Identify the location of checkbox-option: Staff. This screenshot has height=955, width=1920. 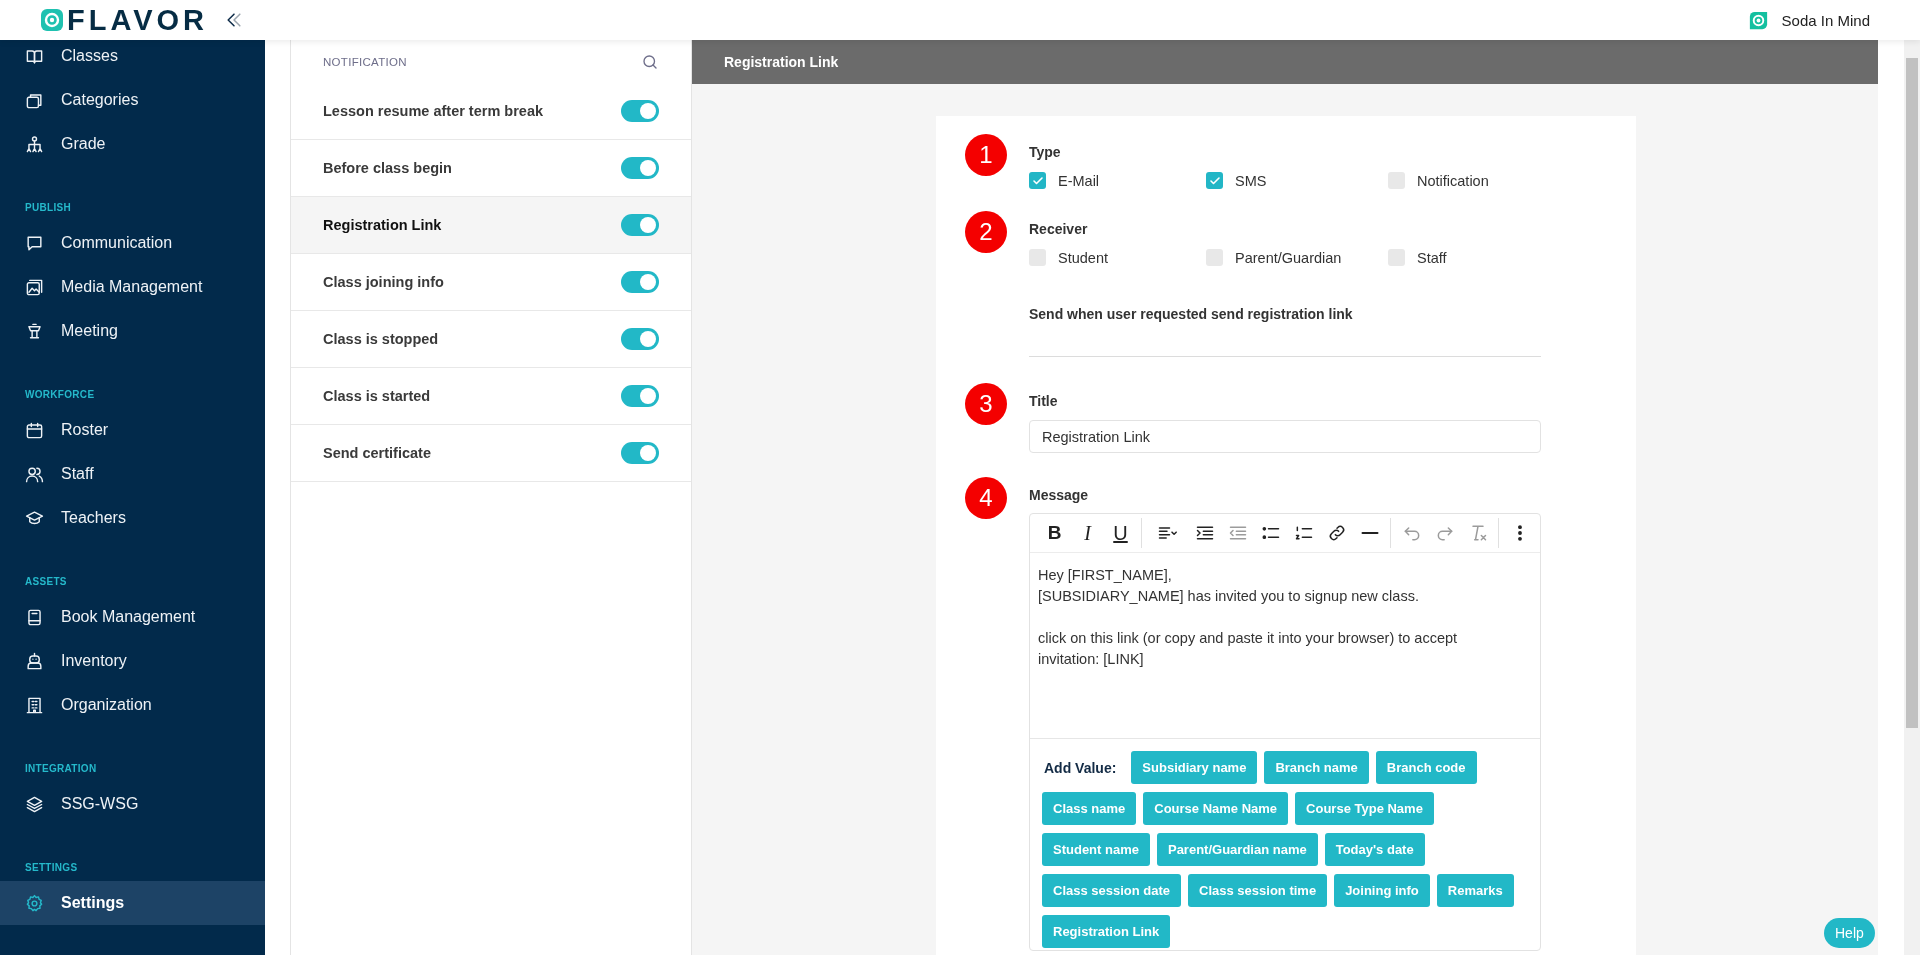
(1463, 257).